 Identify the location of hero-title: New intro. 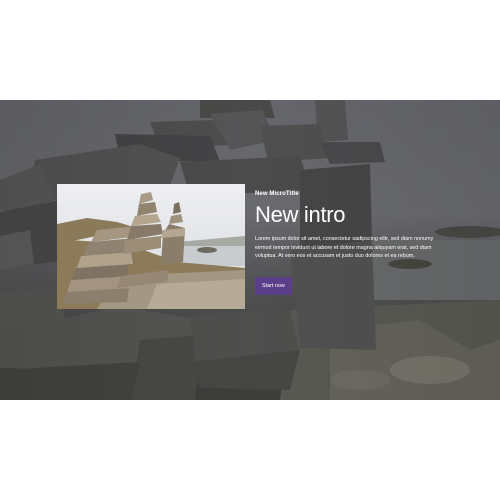
(300, 214).